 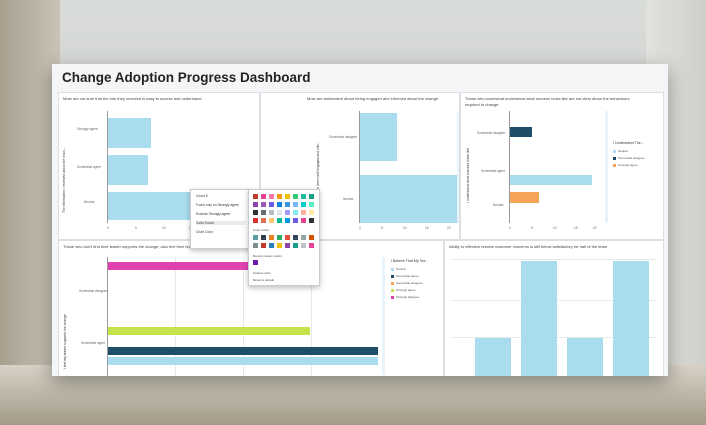 I want to click on x-tick: 20, so click(x=595, y=228).